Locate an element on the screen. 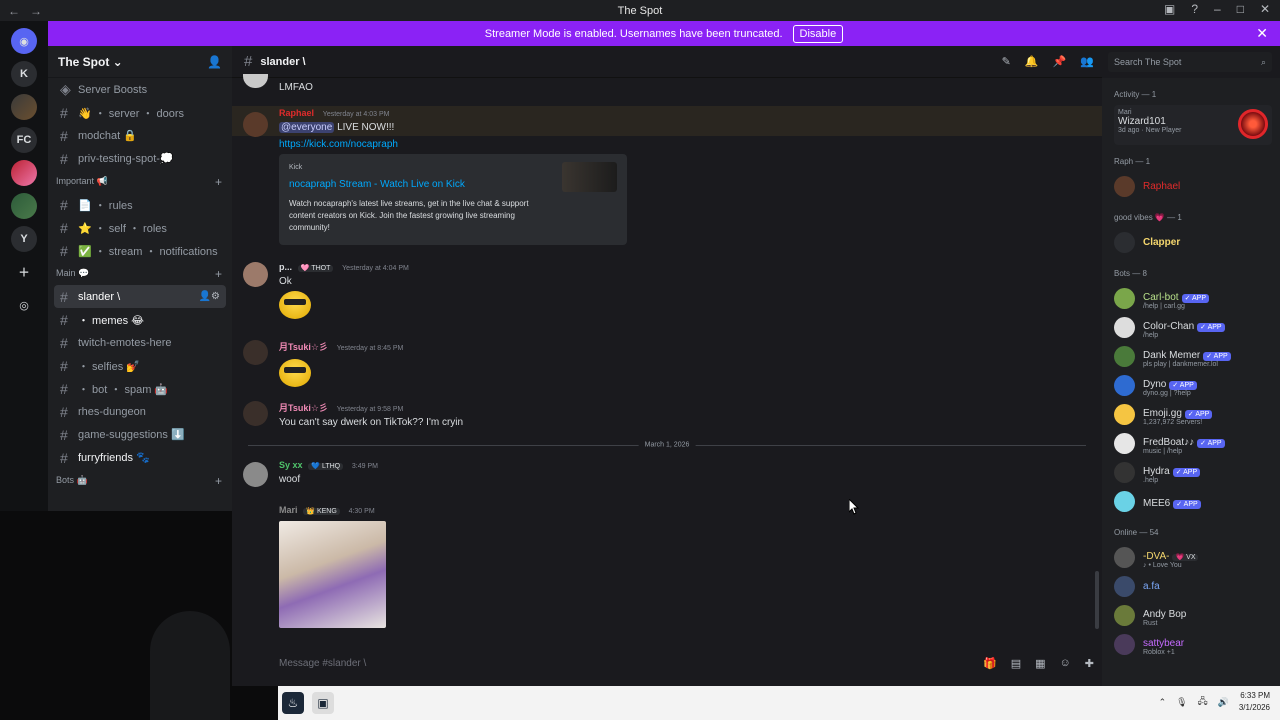  bell-icon: 🔔 is located at coordinates (1032, 61).